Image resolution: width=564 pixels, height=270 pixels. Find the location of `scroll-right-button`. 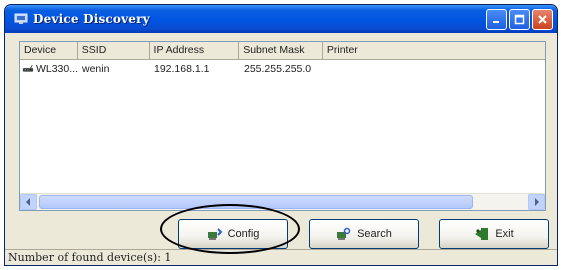

scroll-right-button is located at coordinates (536, 202).